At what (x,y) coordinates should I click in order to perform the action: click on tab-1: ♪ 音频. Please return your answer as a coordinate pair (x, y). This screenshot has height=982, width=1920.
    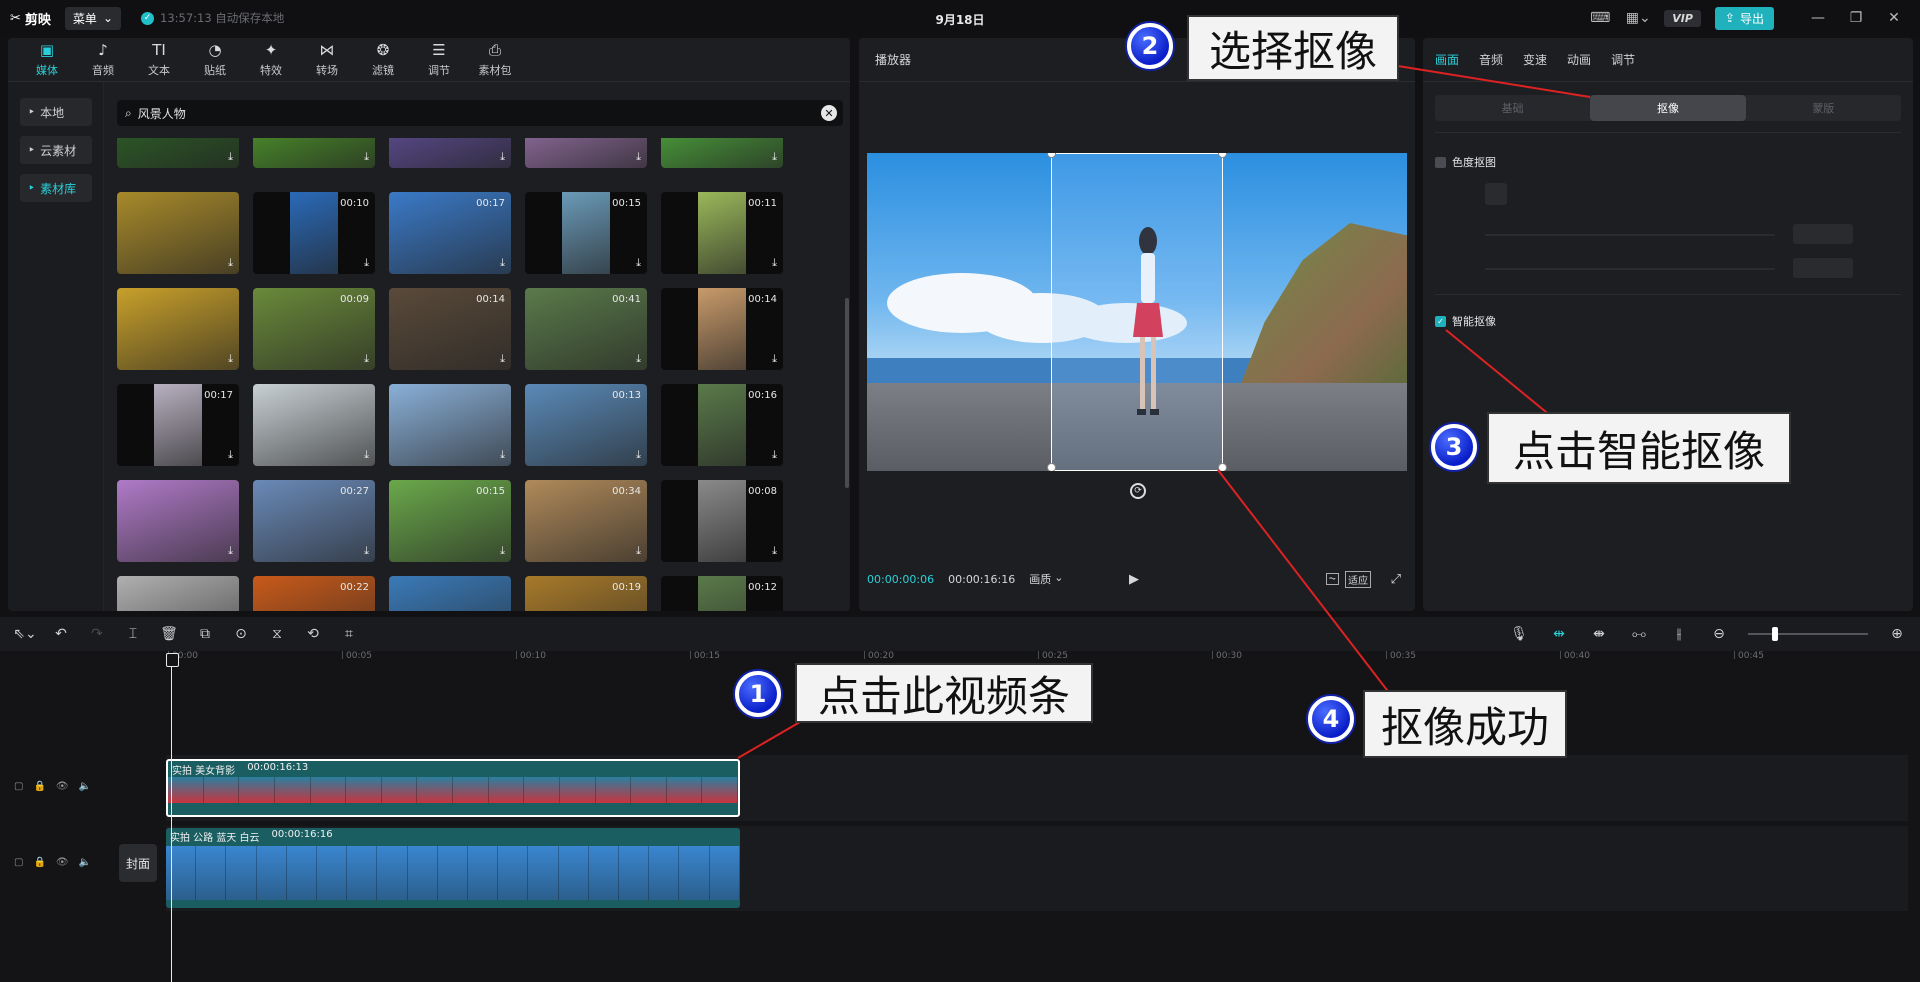
    Looking at the image, I should click on (103, 59).